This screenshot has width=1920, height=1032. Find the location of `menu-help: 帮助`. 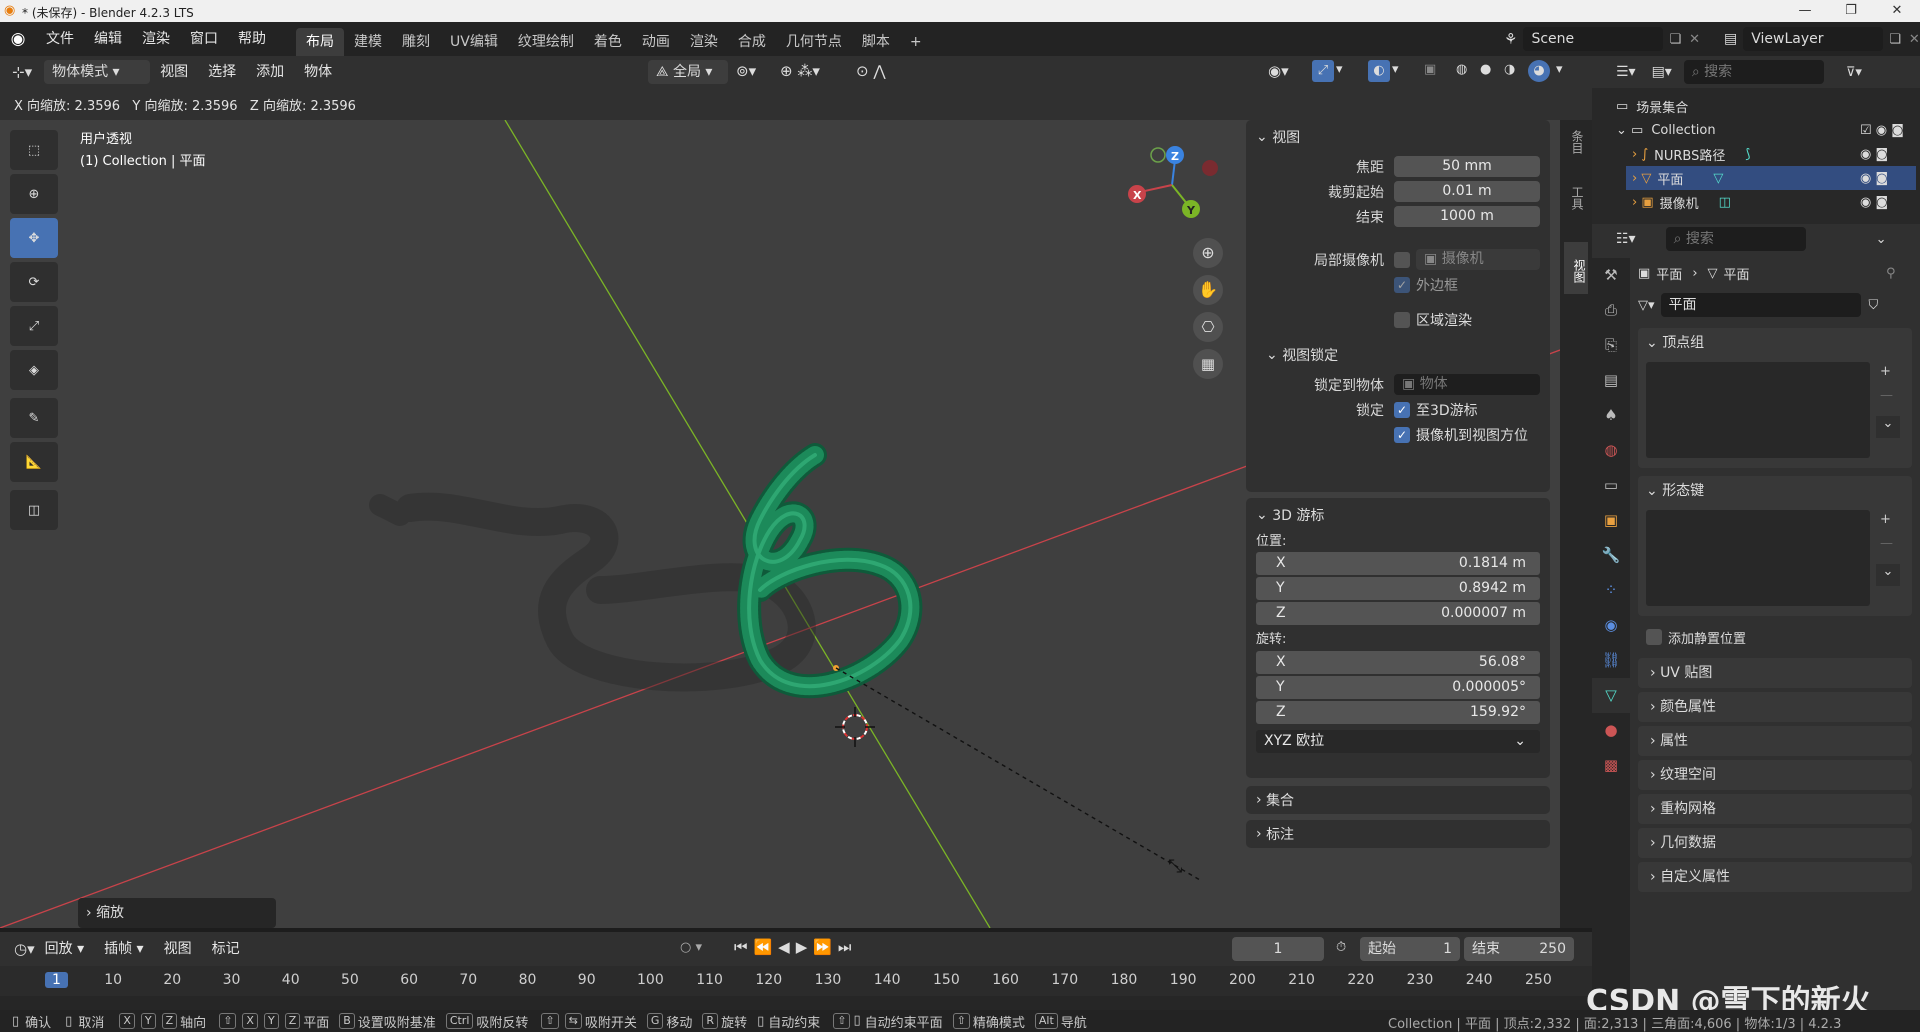

menu-help: 帮助 is located at coordinates (252, 39).